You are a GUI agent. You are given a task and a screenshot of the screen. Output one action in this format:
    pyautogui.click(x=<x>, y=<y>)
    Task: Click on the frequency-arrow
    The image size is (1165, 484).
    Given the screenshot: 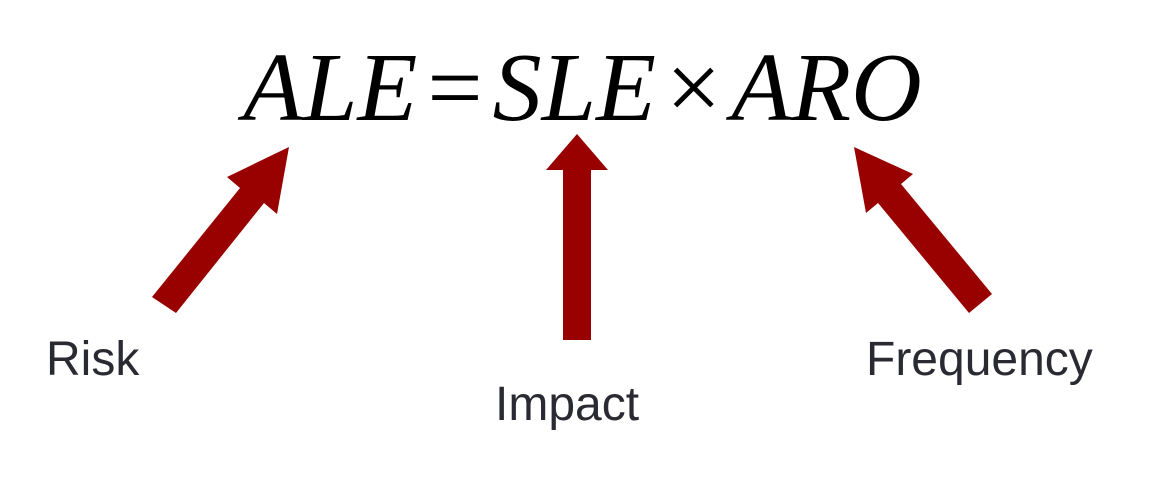 What is the action you would take?
    pyautogui.click(x=923, y=230)
    